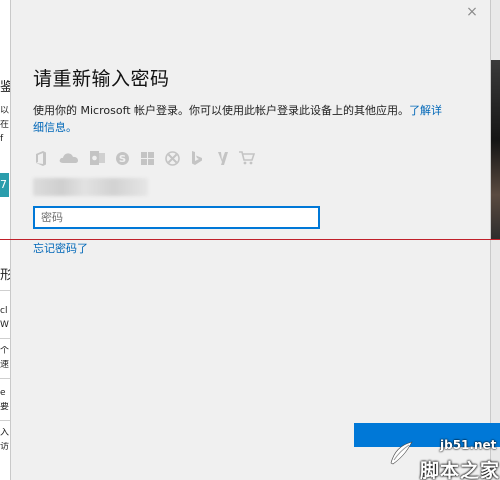  Describe the element at coordinates (5, 433) in the screenshot. I see `background-text: 入` at that location.